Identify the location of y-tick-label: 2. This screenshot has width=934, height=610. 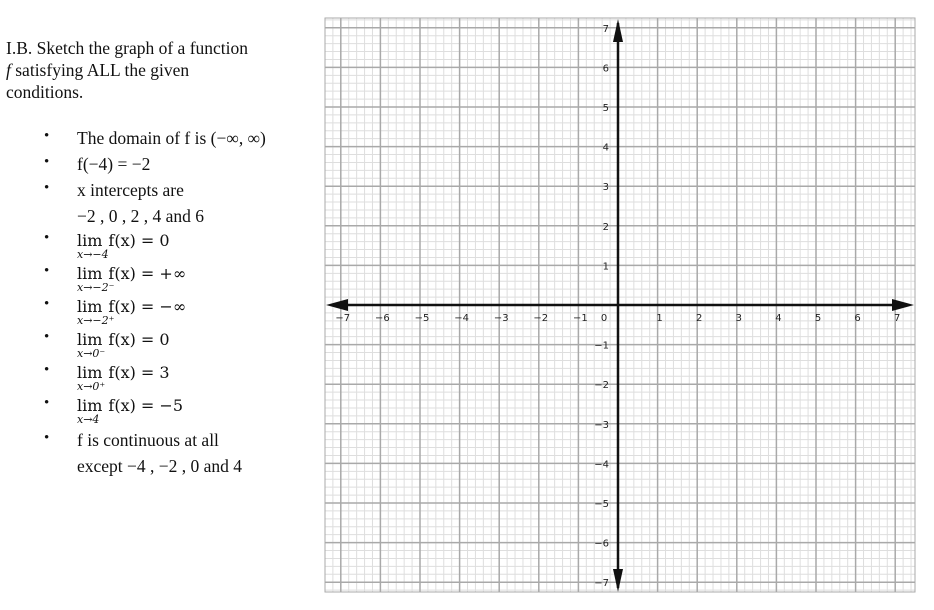
(606, 227).